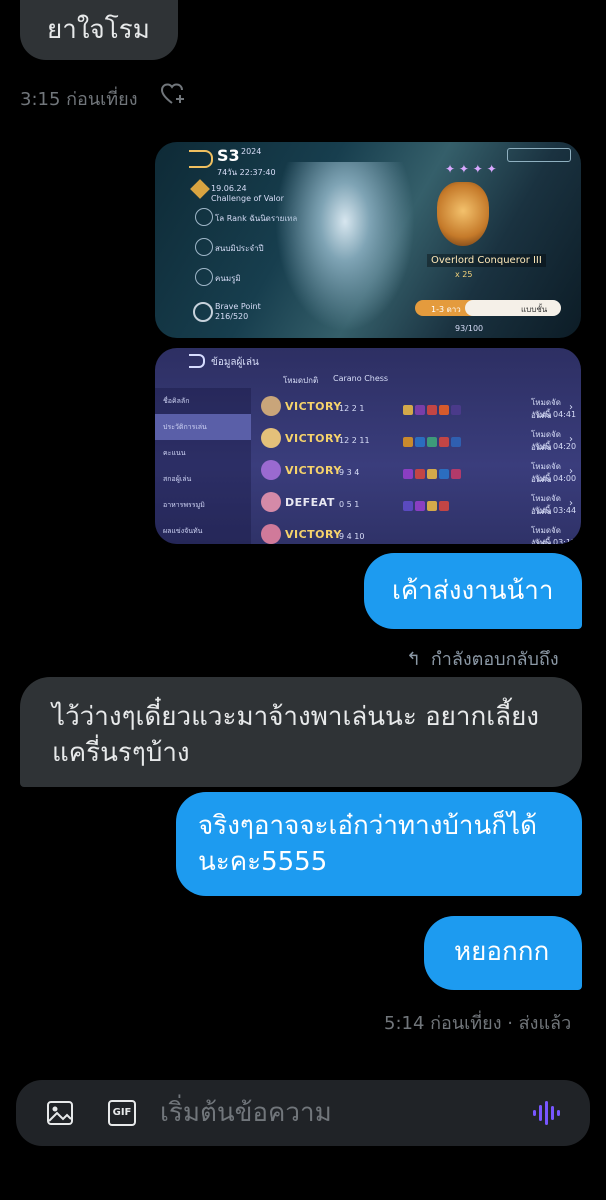 The image size is (606, 1200). Describe the element at coordinates (349, 472) in the screenshot. I see `kda: 9 3 4` at that location.